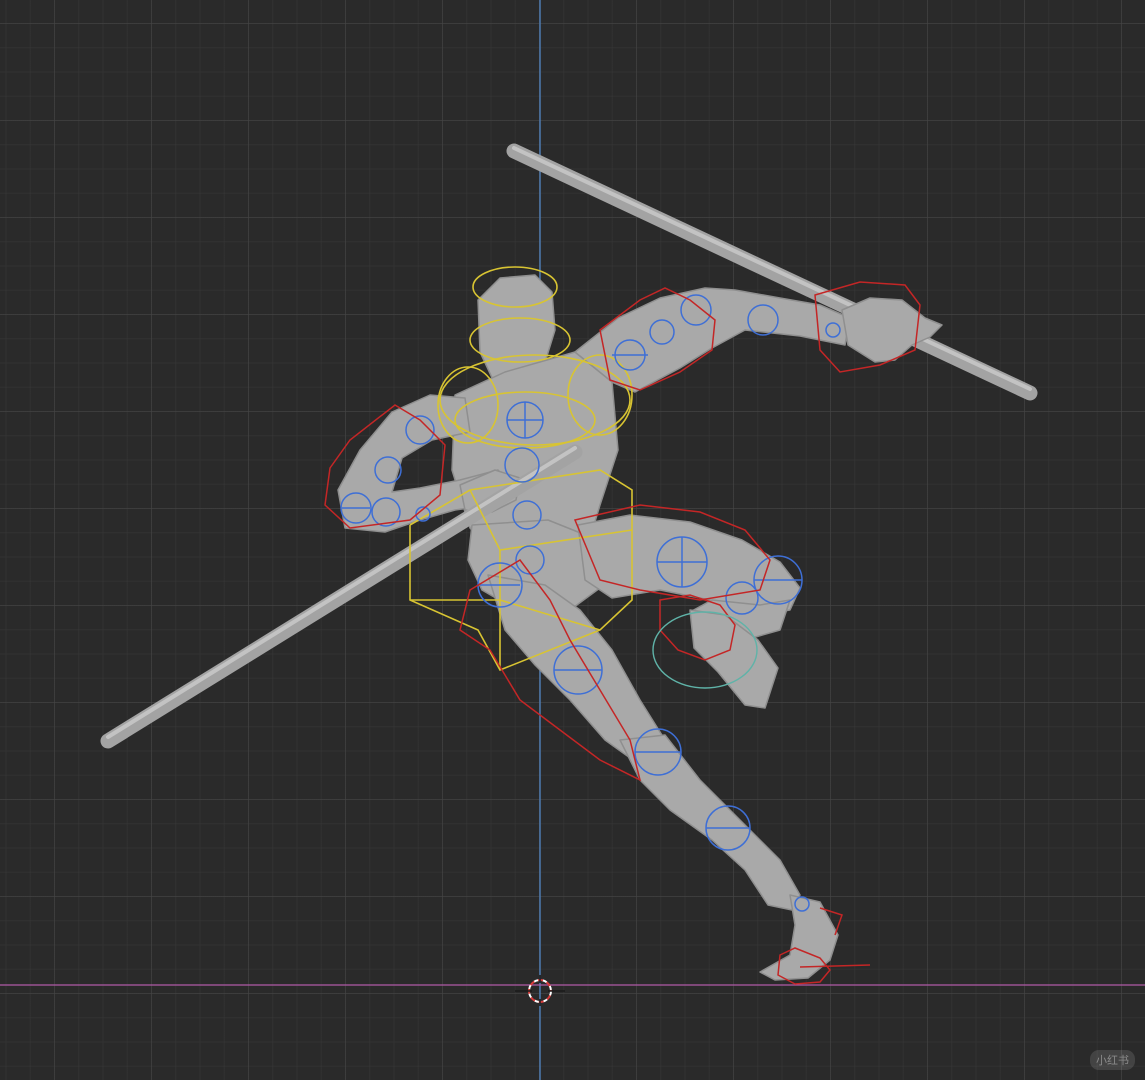  What do you see at coordinates (689, 565) in the screenshot?
I see `mannequin-thigh-right` at bounding box center [689, 565].